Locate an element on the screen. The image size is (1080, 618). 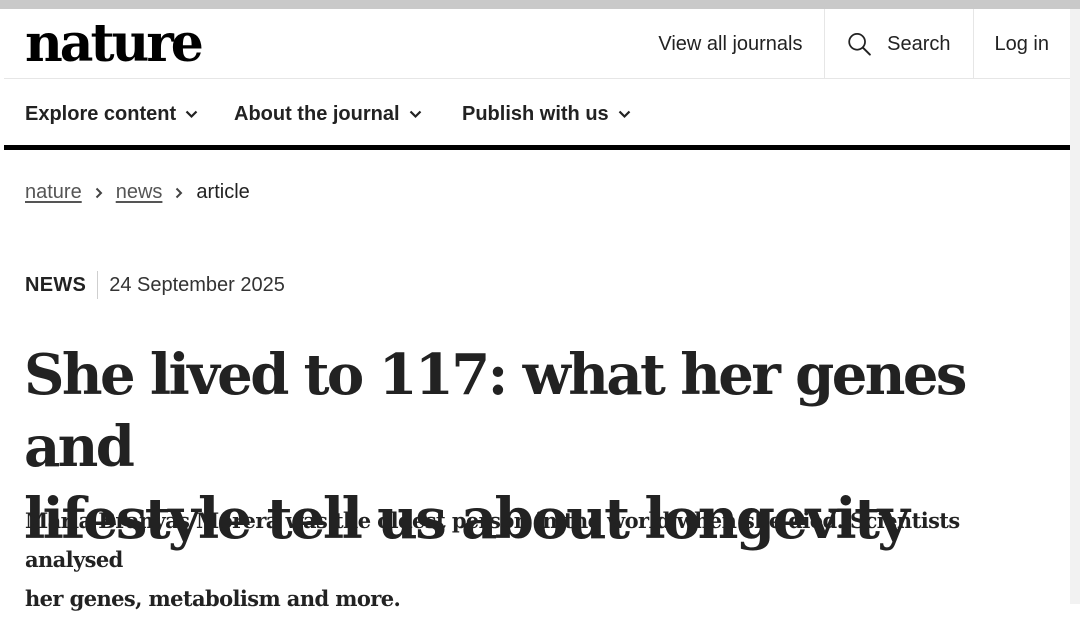
breadcrumb-news: news is located at coordinates (139, 192).